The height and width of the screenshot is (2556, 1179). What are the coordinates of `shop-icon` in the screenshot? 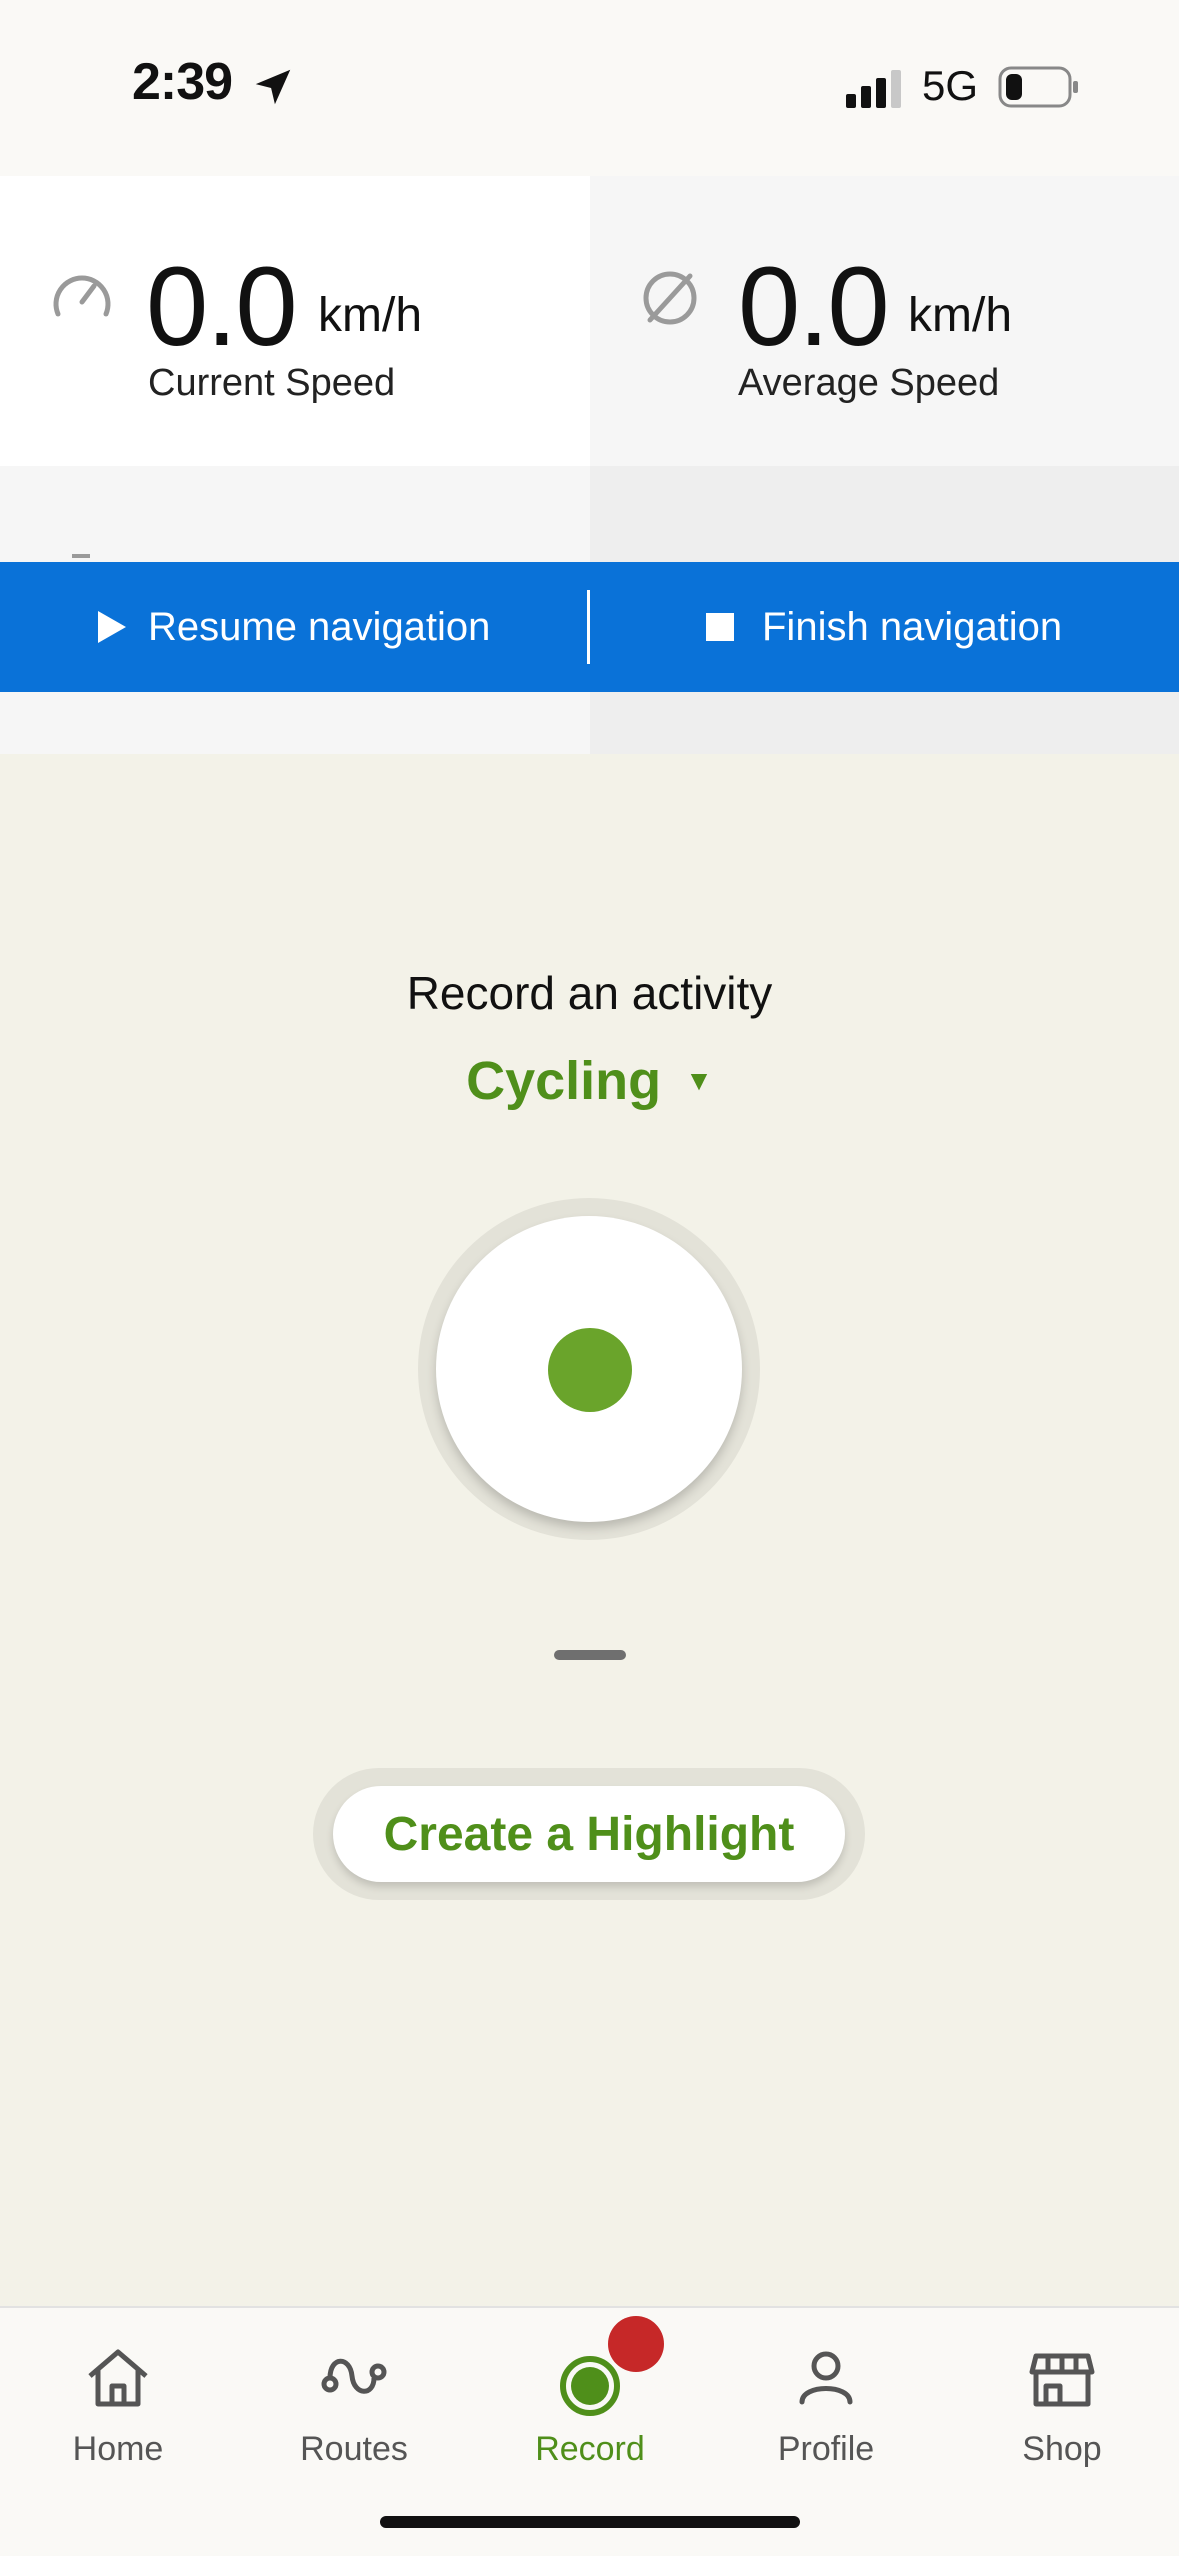 It's located at (1062, 2380).